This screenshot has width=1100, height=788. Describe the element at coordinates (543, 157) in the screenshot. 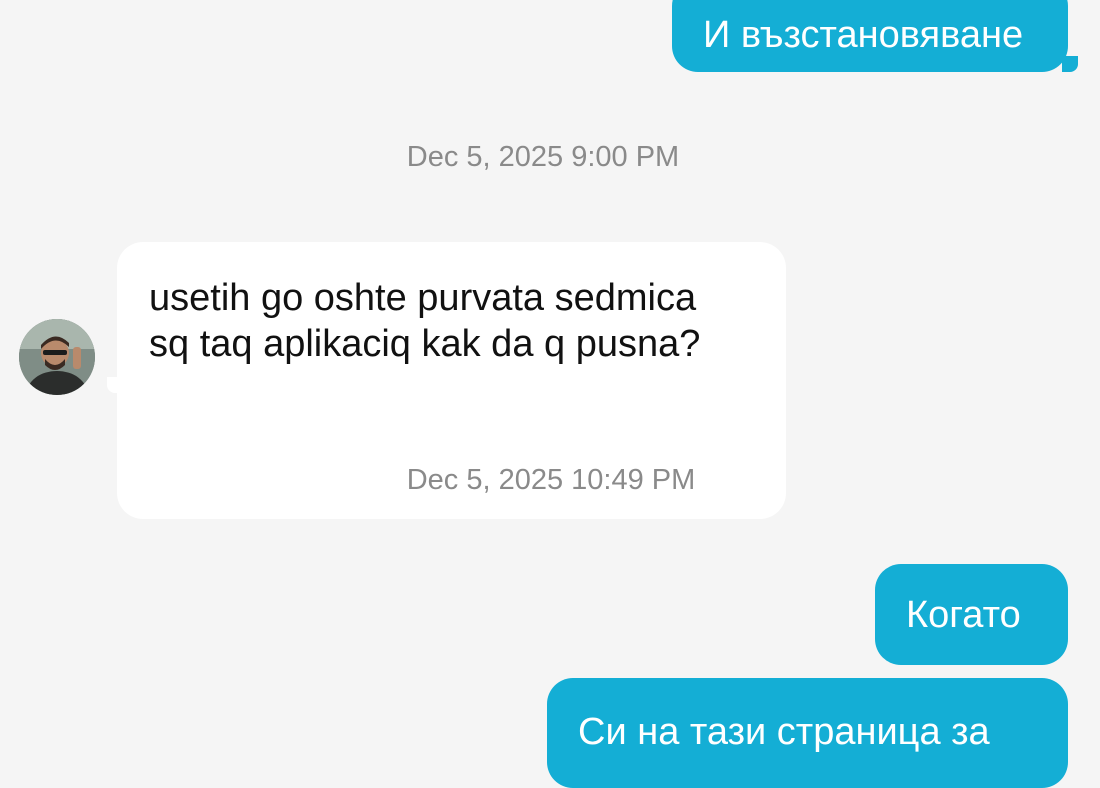

I see `timestamp: Dec 5, 2025 9:00 PM` at that location.